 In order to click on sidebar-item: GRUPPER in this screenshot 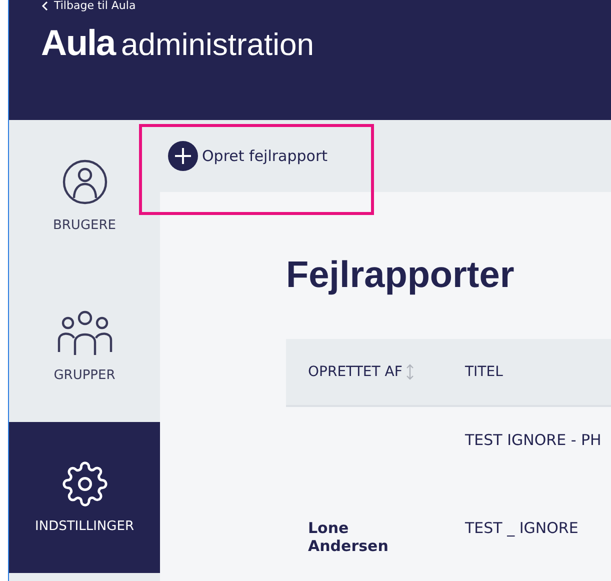, I will do `click(84, 346)`.